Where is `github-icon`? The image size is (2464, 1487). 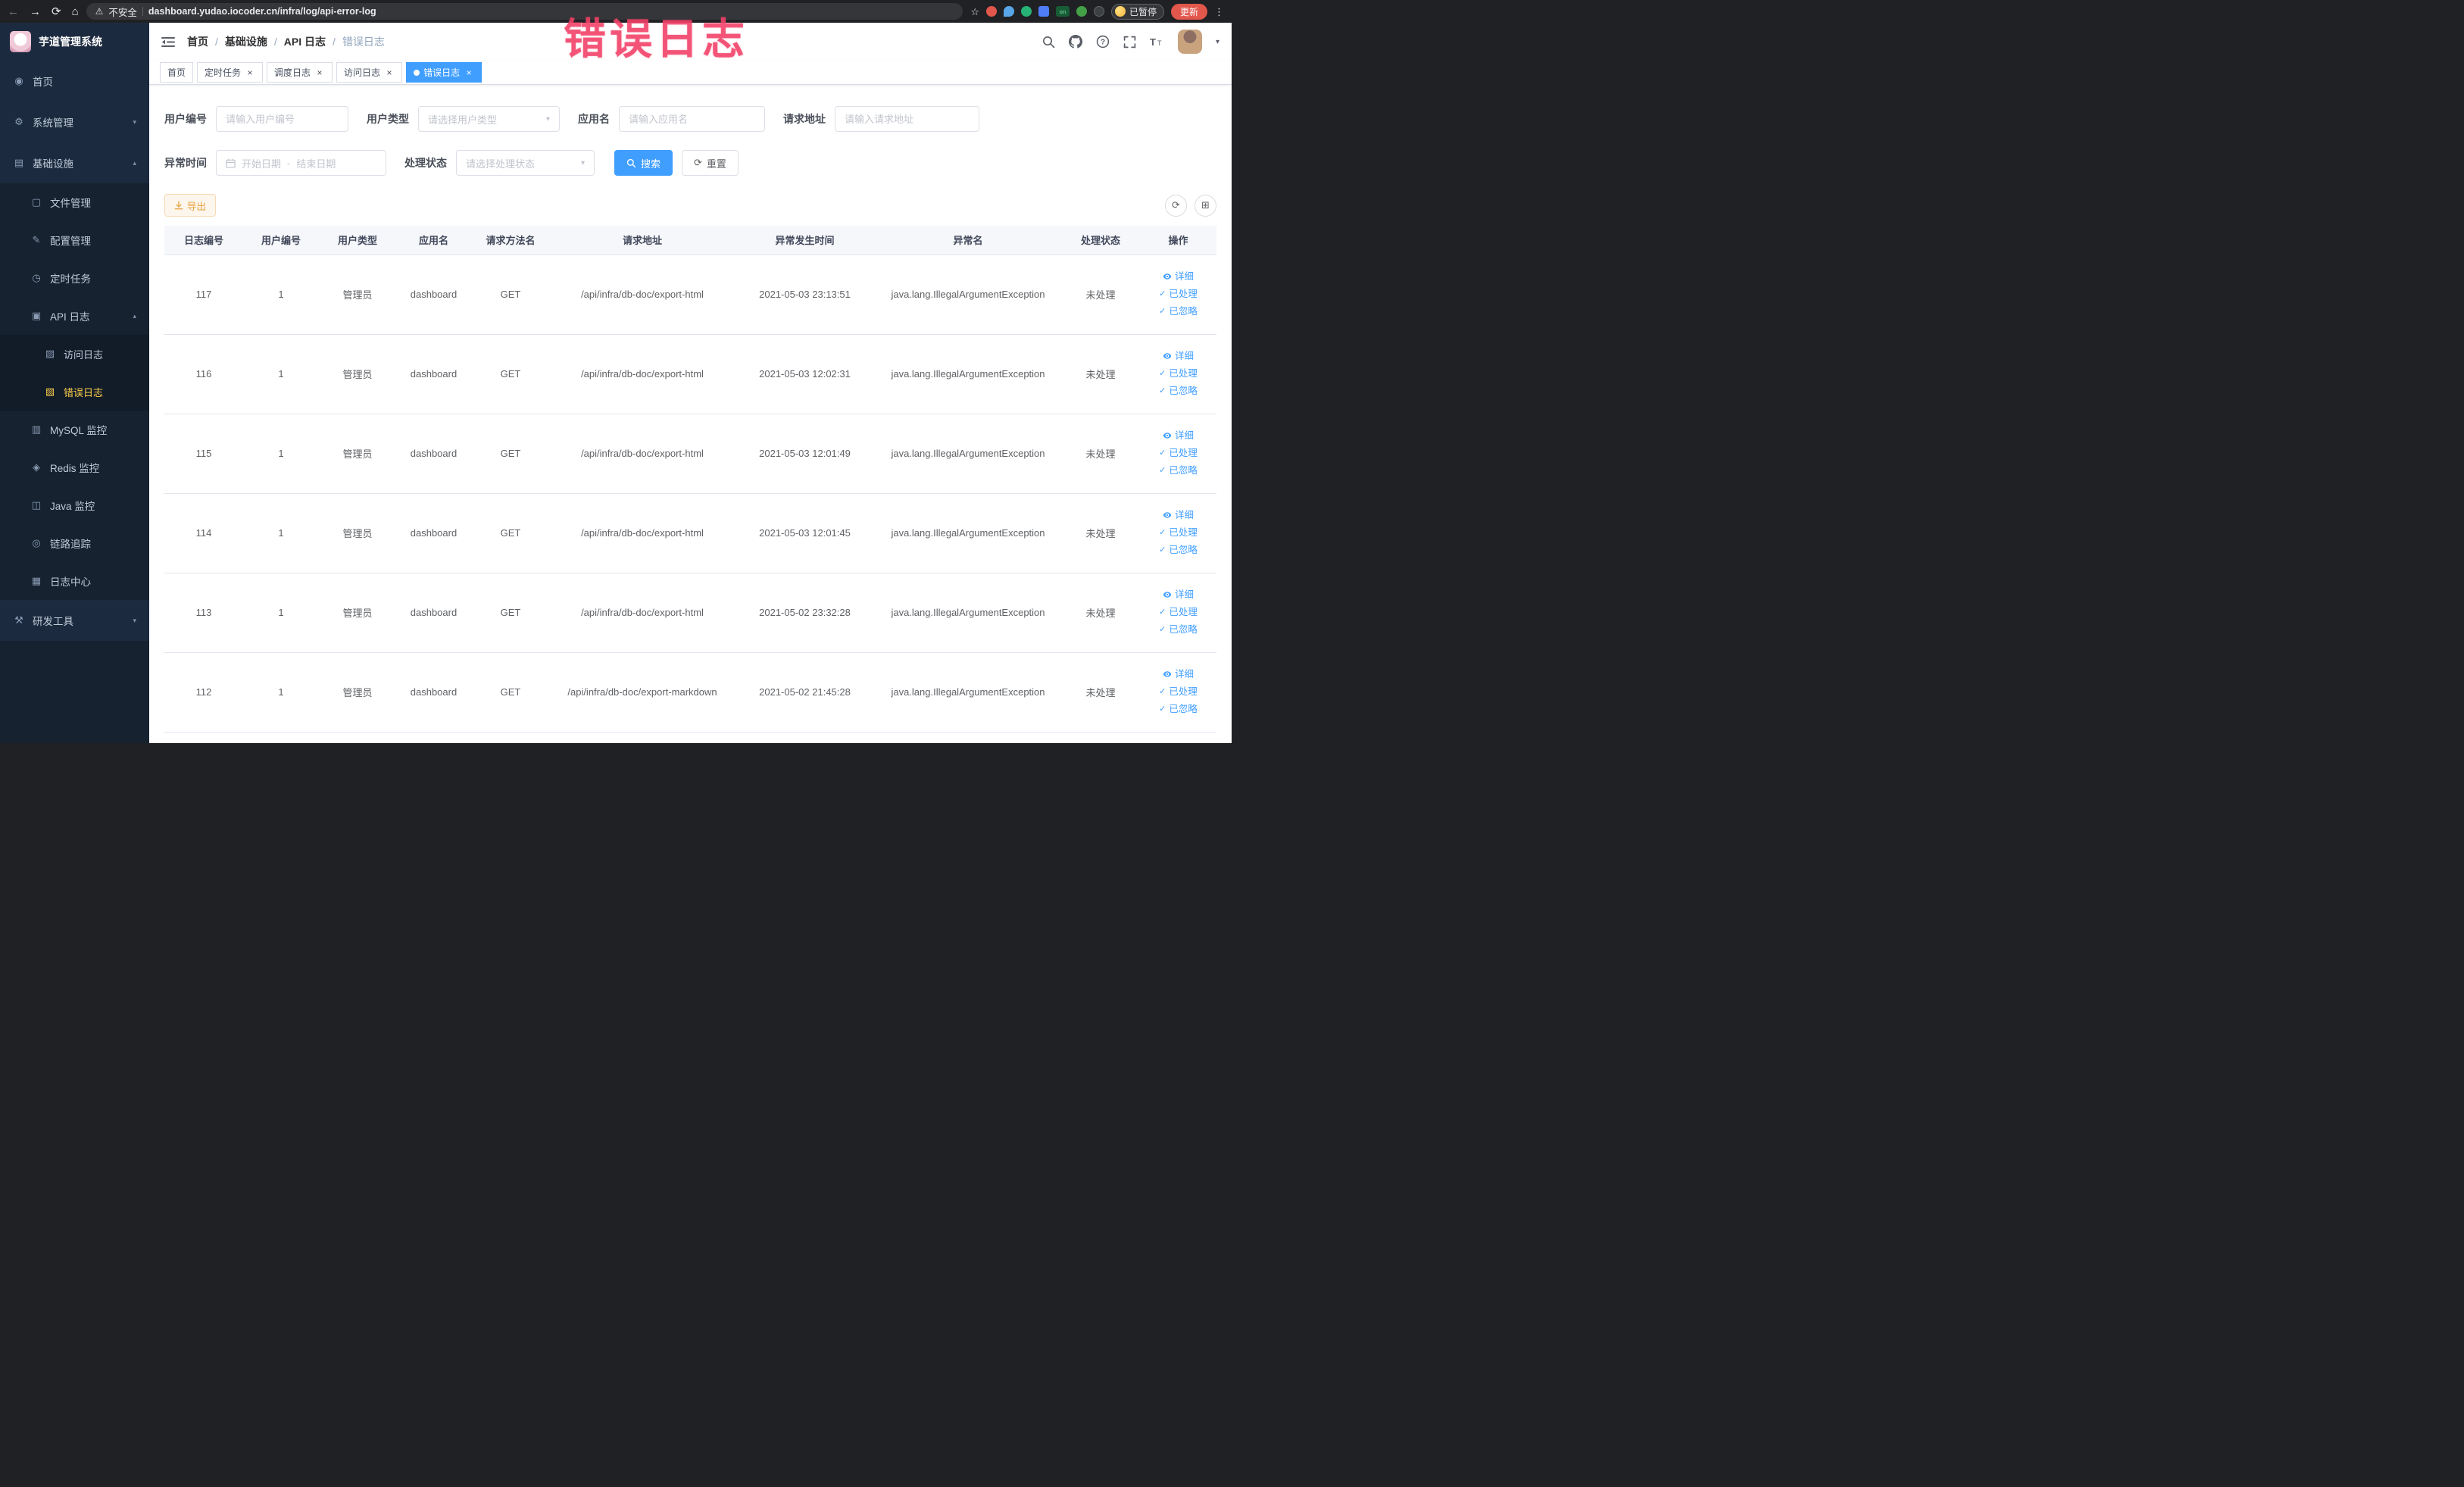
github-icon is located at coordinates (1075, 41).